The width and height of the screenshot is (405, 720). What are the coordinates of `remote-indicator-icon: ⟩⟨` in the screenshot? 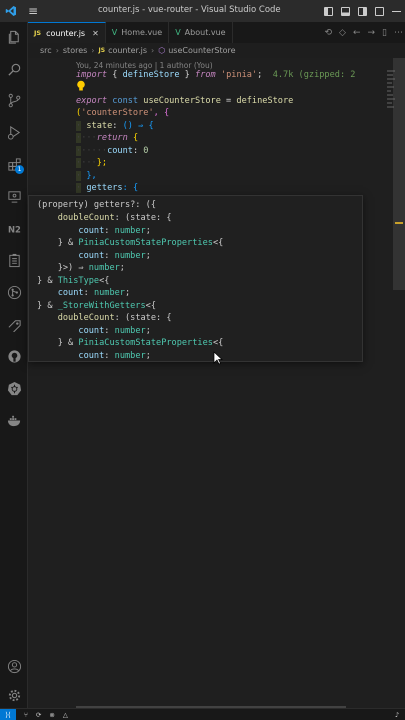 It's located at (8, 714).